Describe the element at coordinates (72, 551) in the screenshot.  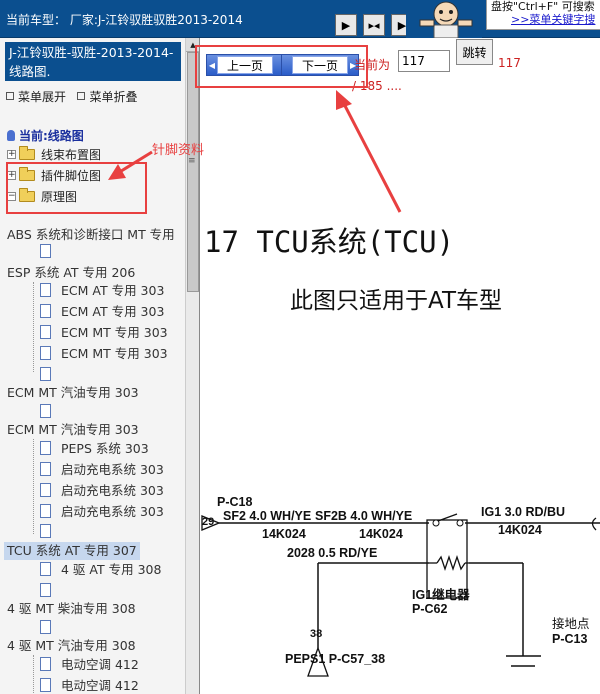
I see `tree-item-tcu-selected: TCU 系统 AT 专用 307` at that location.